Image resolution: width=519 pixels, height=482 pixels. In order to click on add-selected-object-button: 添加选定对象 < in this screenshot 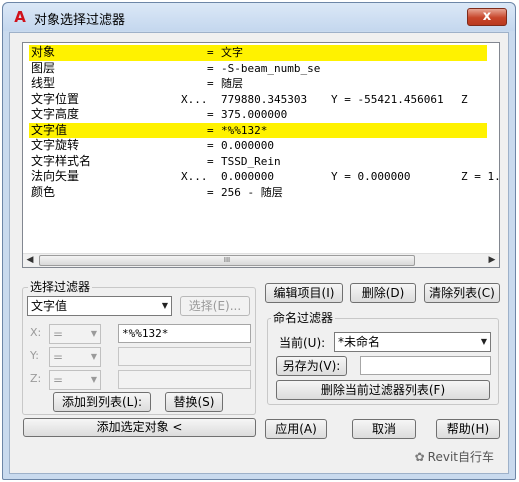, I will do `click(139, 427)`.